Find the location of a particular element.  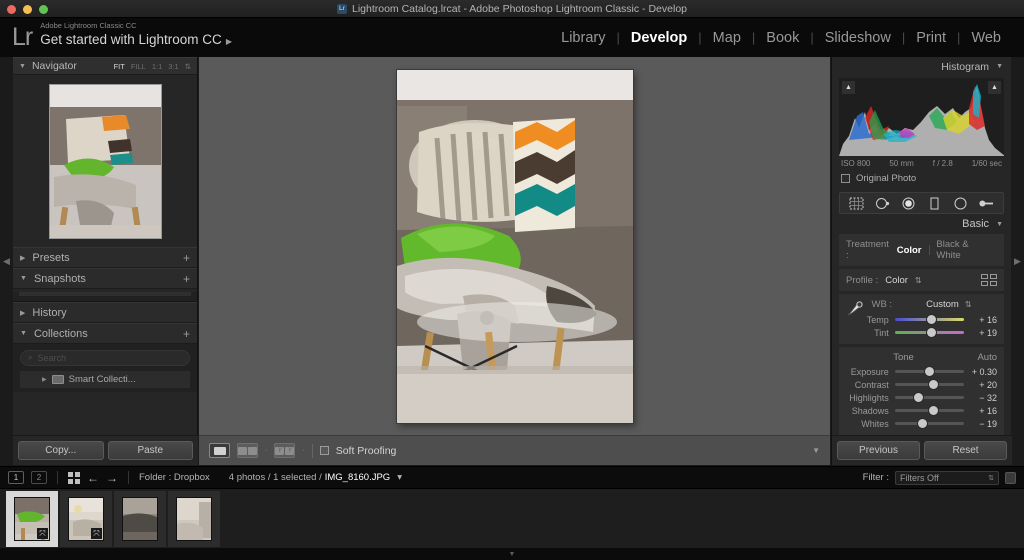

filename-caret-icon: ▾ is located at coordinates (399, 477).